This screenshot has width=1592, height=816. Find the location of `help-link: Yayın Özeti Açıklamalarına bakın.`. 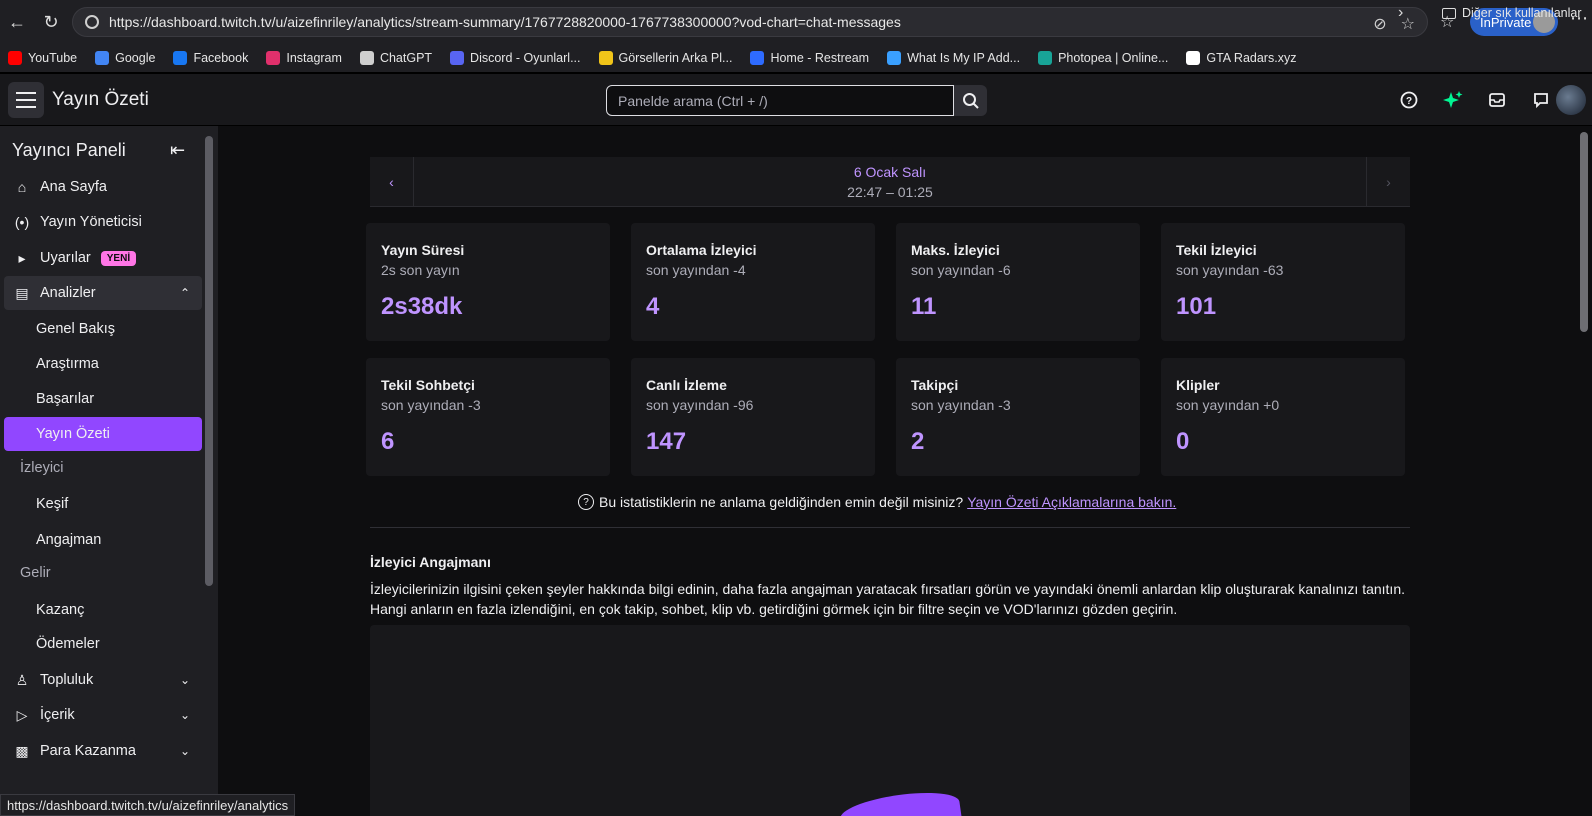

help-link: Yayın Özeti Açıklamalarına bakın. is located at coordinates (1071, 502).